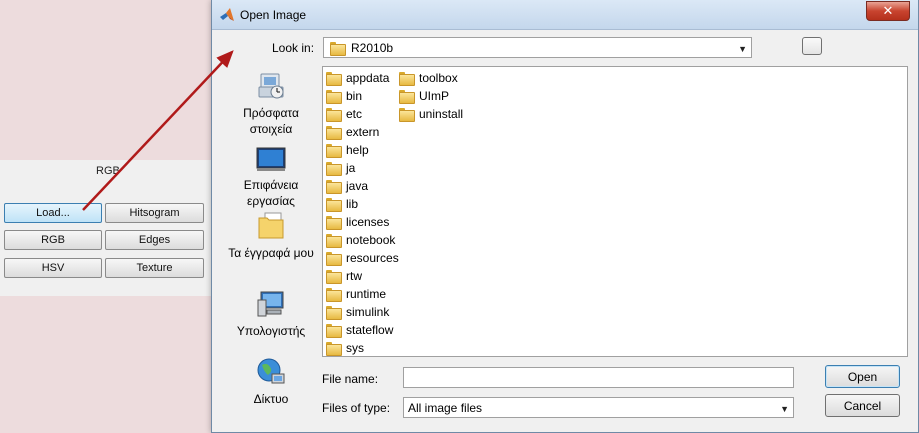 The height and width of the screenshot is (433, 919). I want to click on file-name: lib, so click(352, 204).